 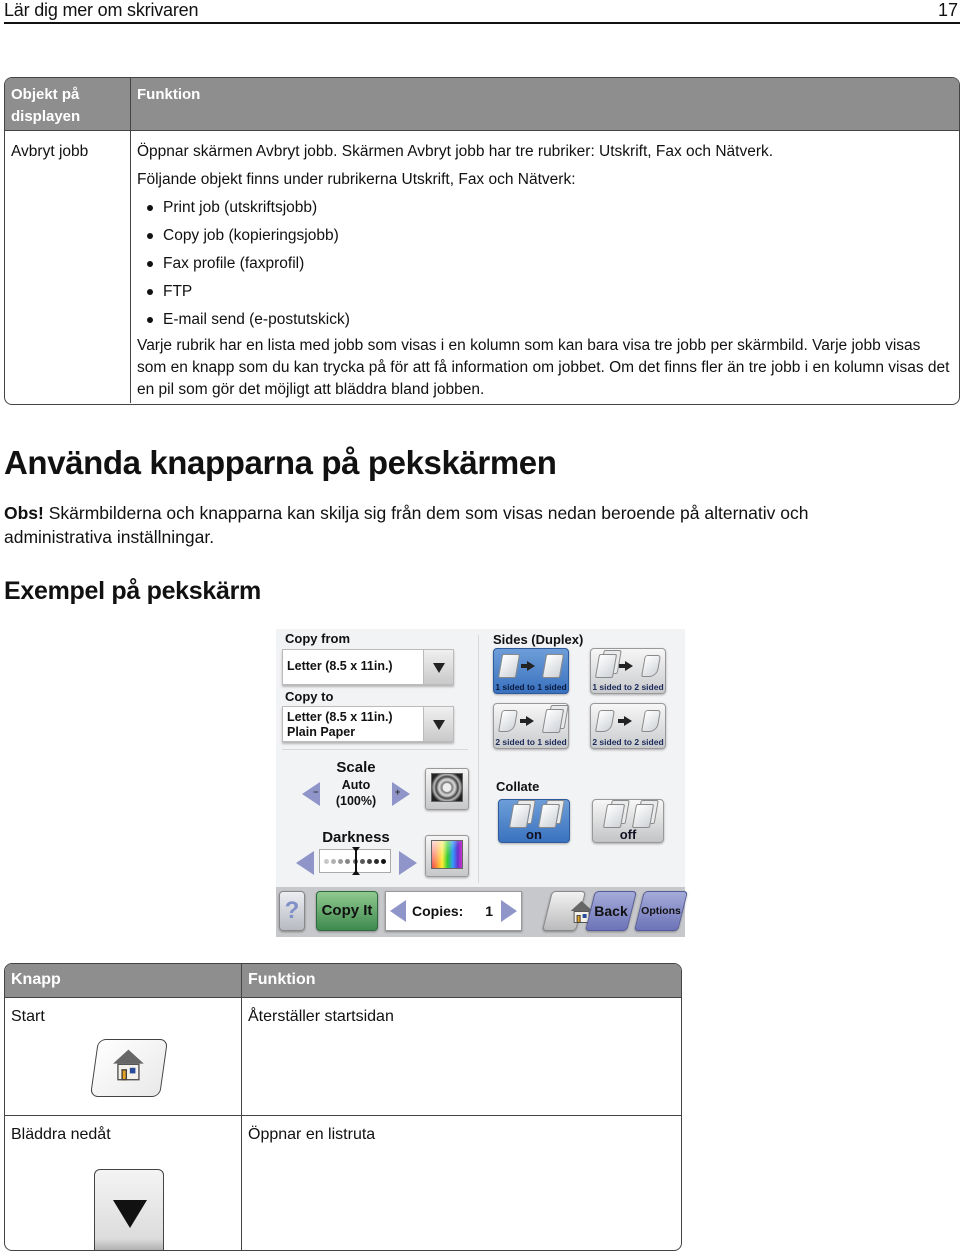 I want to click on back-button: Back, so click(x=611, y=911).